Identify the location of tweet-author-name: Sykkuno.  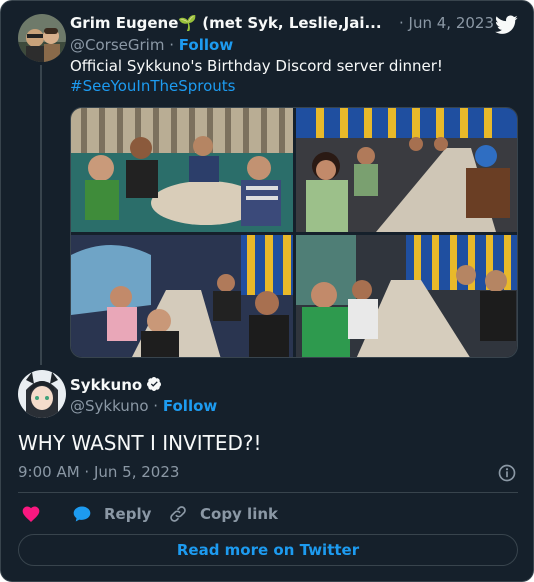
(106, 385).